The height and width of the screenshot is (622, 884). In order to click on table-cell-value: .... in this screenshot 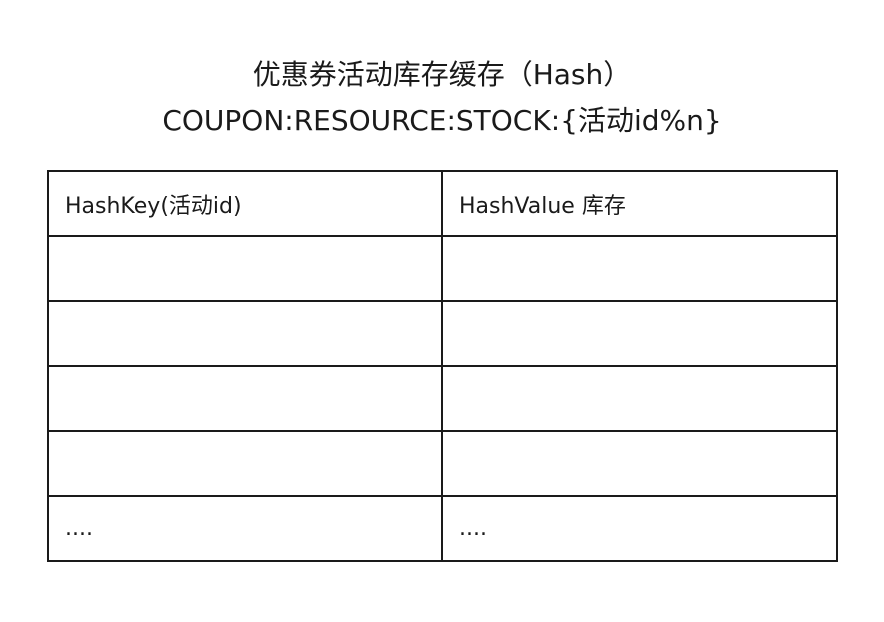, I will do `click(639, 528)`.